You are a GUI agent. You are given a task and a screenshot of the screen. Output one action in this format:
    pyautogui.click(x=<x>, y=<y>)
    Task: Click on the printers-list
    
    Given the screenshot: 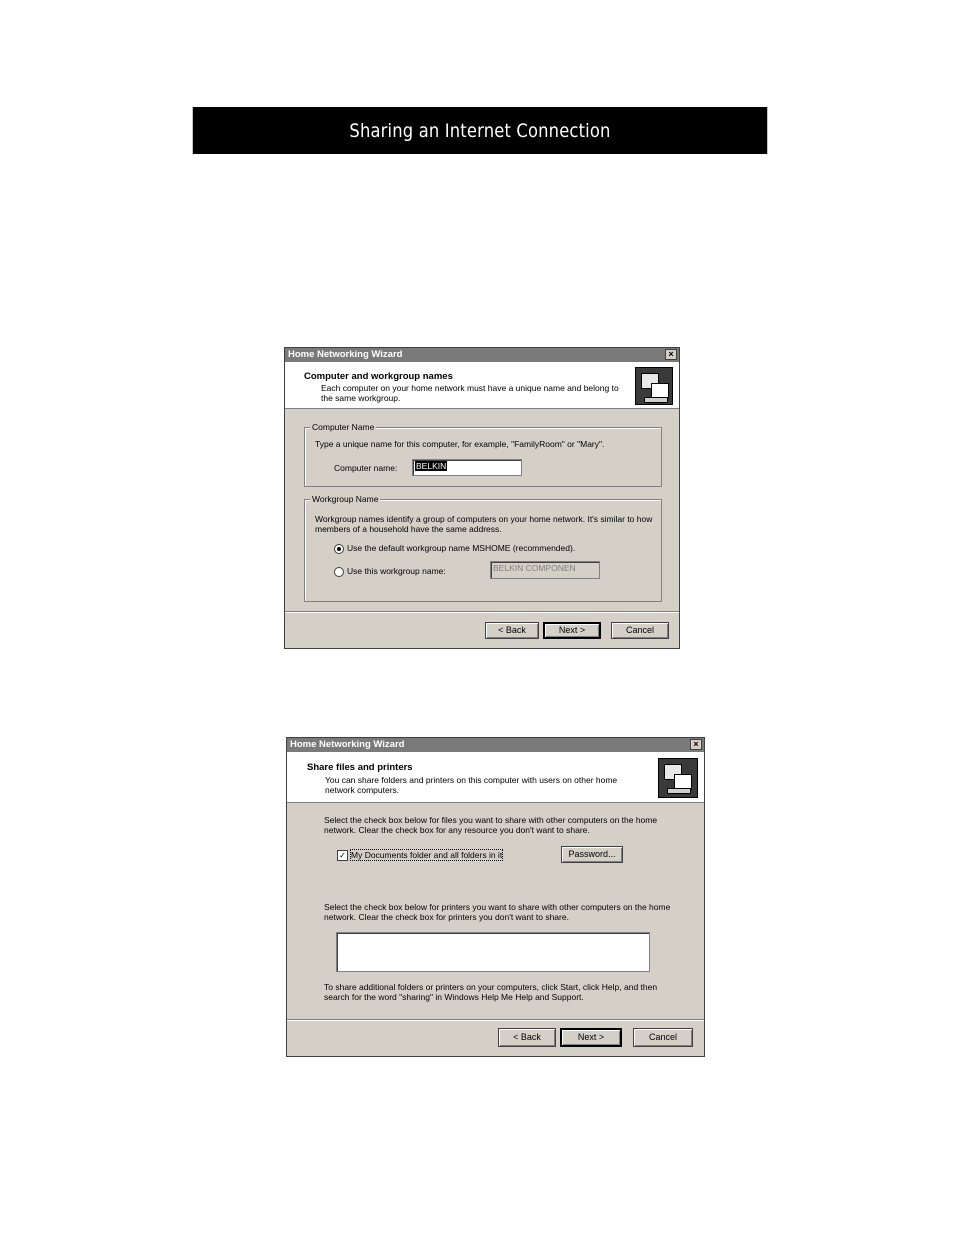 What is the action you would take?
    pyautogui.click(x=493, y=952)
    